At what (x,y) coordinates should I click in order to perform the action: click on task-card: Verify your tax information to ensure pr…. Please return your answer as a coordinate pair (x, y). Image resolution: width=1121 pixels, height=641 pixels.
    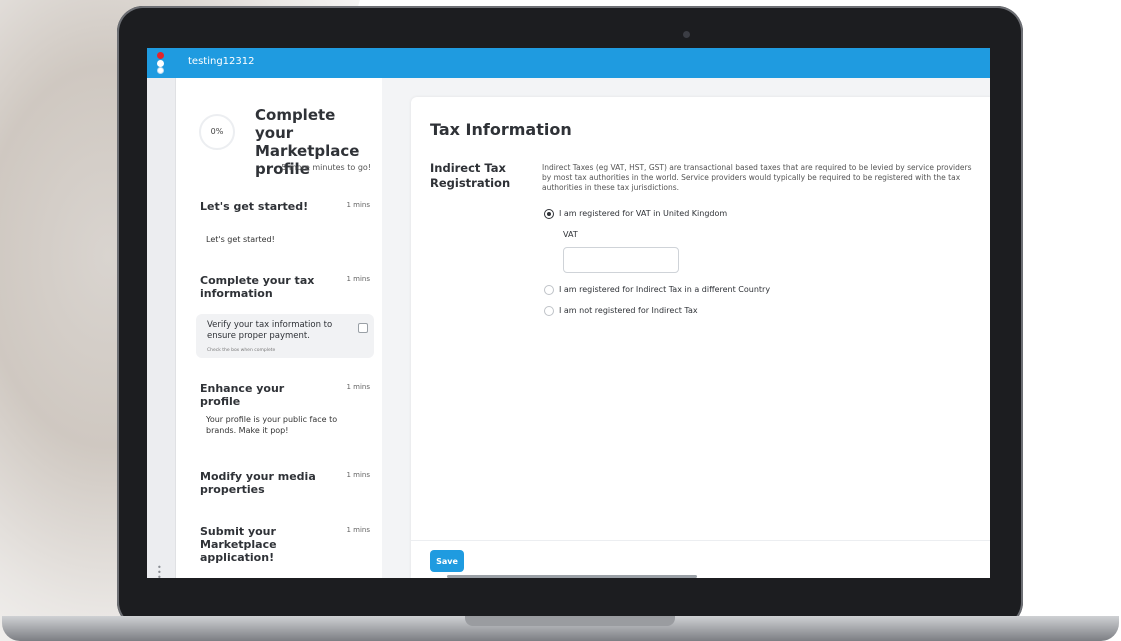
    Looking at the image, I should click on (285, 336).